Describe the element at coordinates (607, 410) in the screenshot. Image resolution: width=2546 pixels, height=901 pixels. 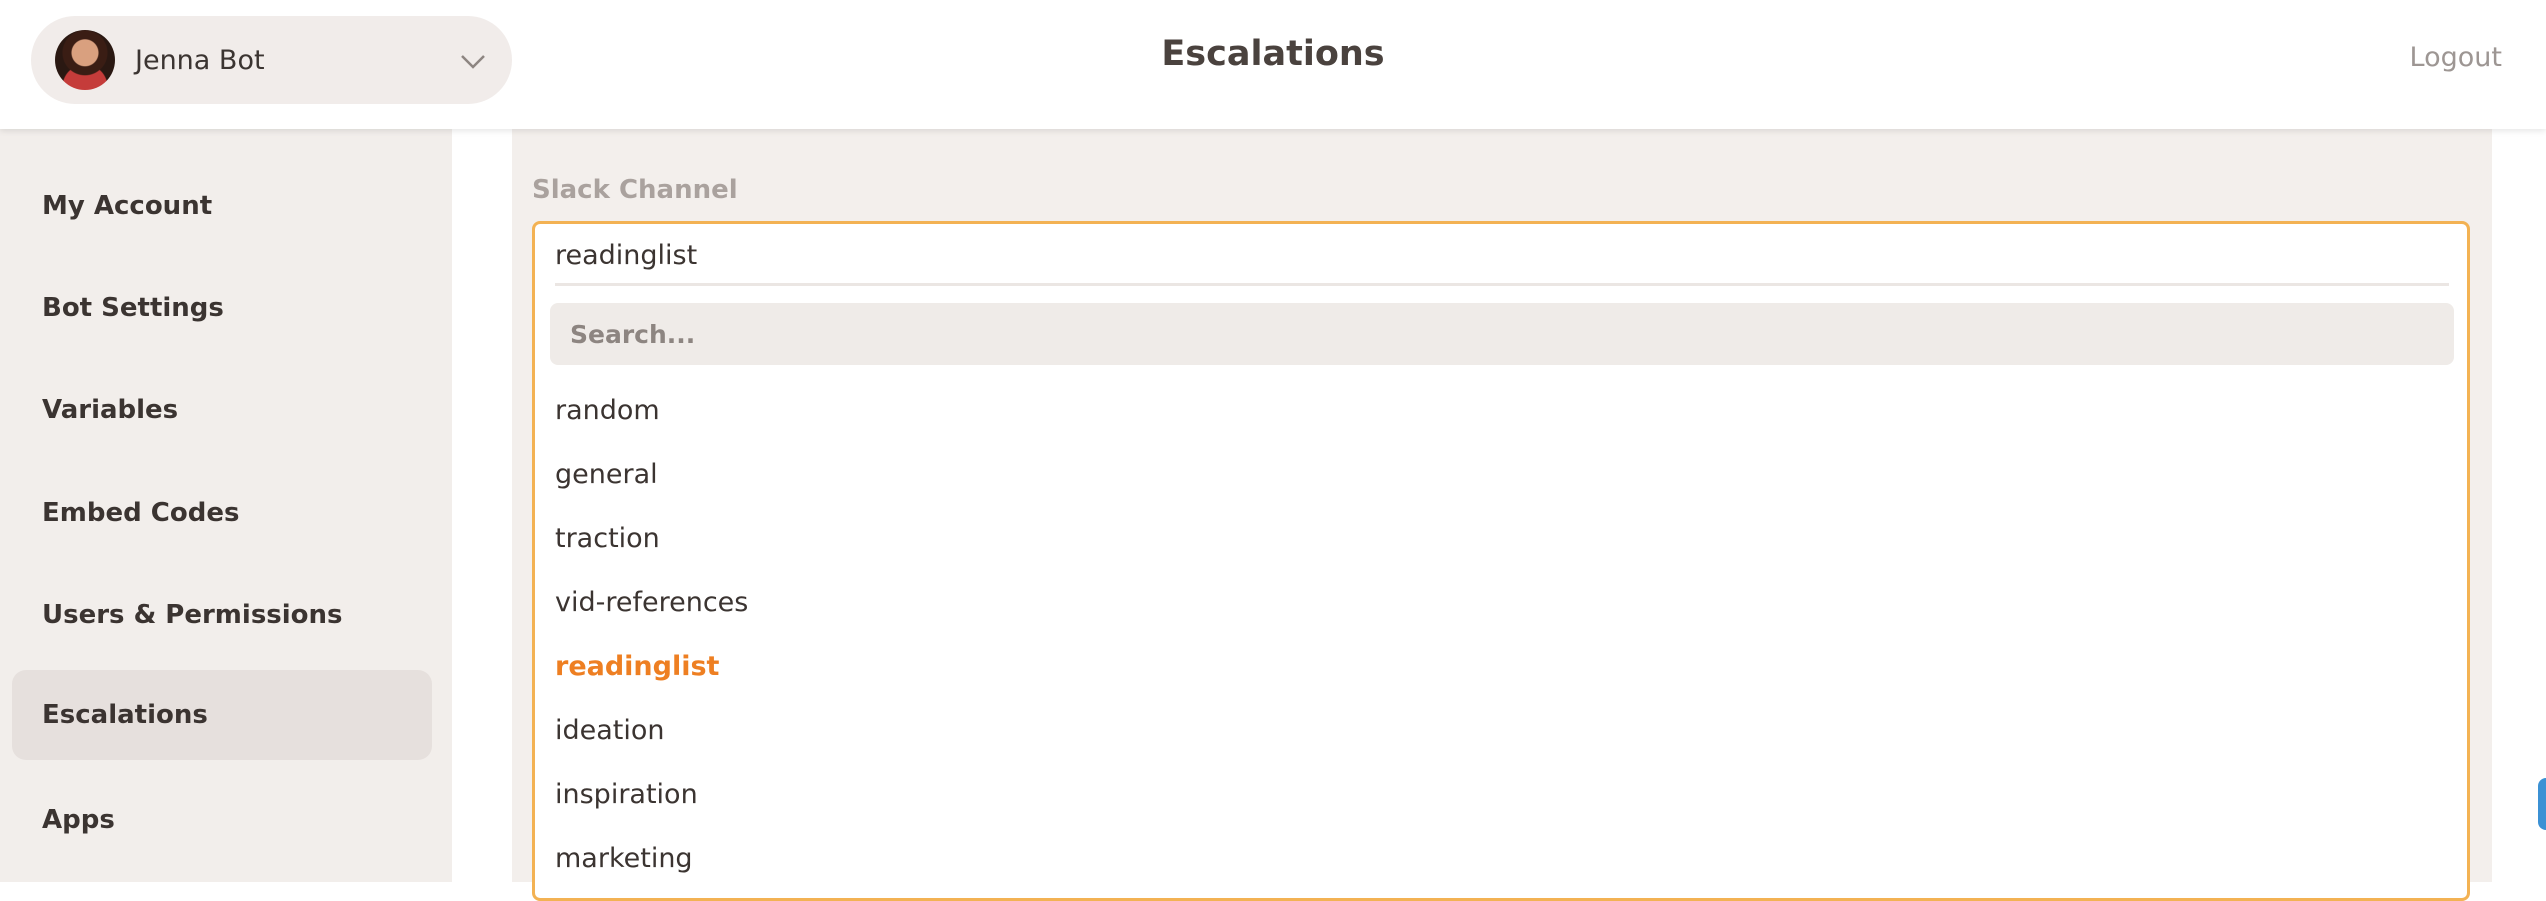
I see `channel-option: random` at that location.